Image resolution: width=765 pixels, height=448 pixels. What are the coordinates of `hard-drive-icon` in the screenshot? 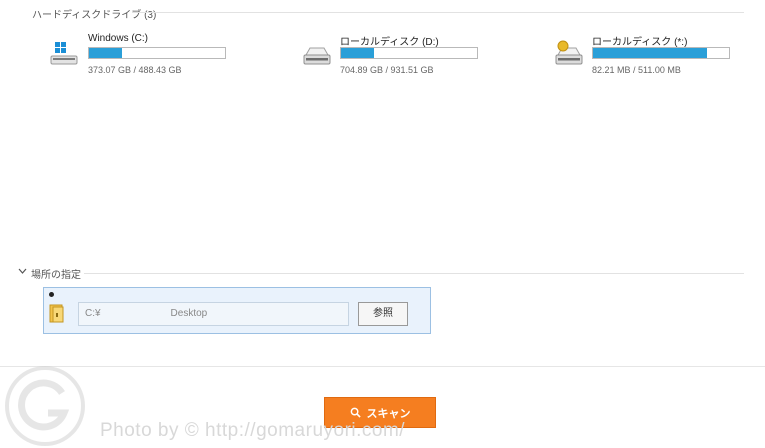 It's located at (317, 56).